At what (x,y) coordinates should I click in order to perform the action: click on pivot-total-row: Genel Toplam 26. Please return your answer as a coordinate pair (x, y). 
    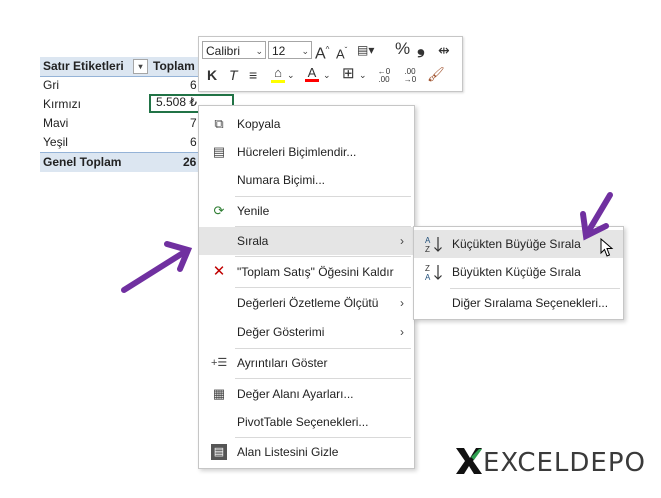
    Looking at the image, I should click on (120, 162).